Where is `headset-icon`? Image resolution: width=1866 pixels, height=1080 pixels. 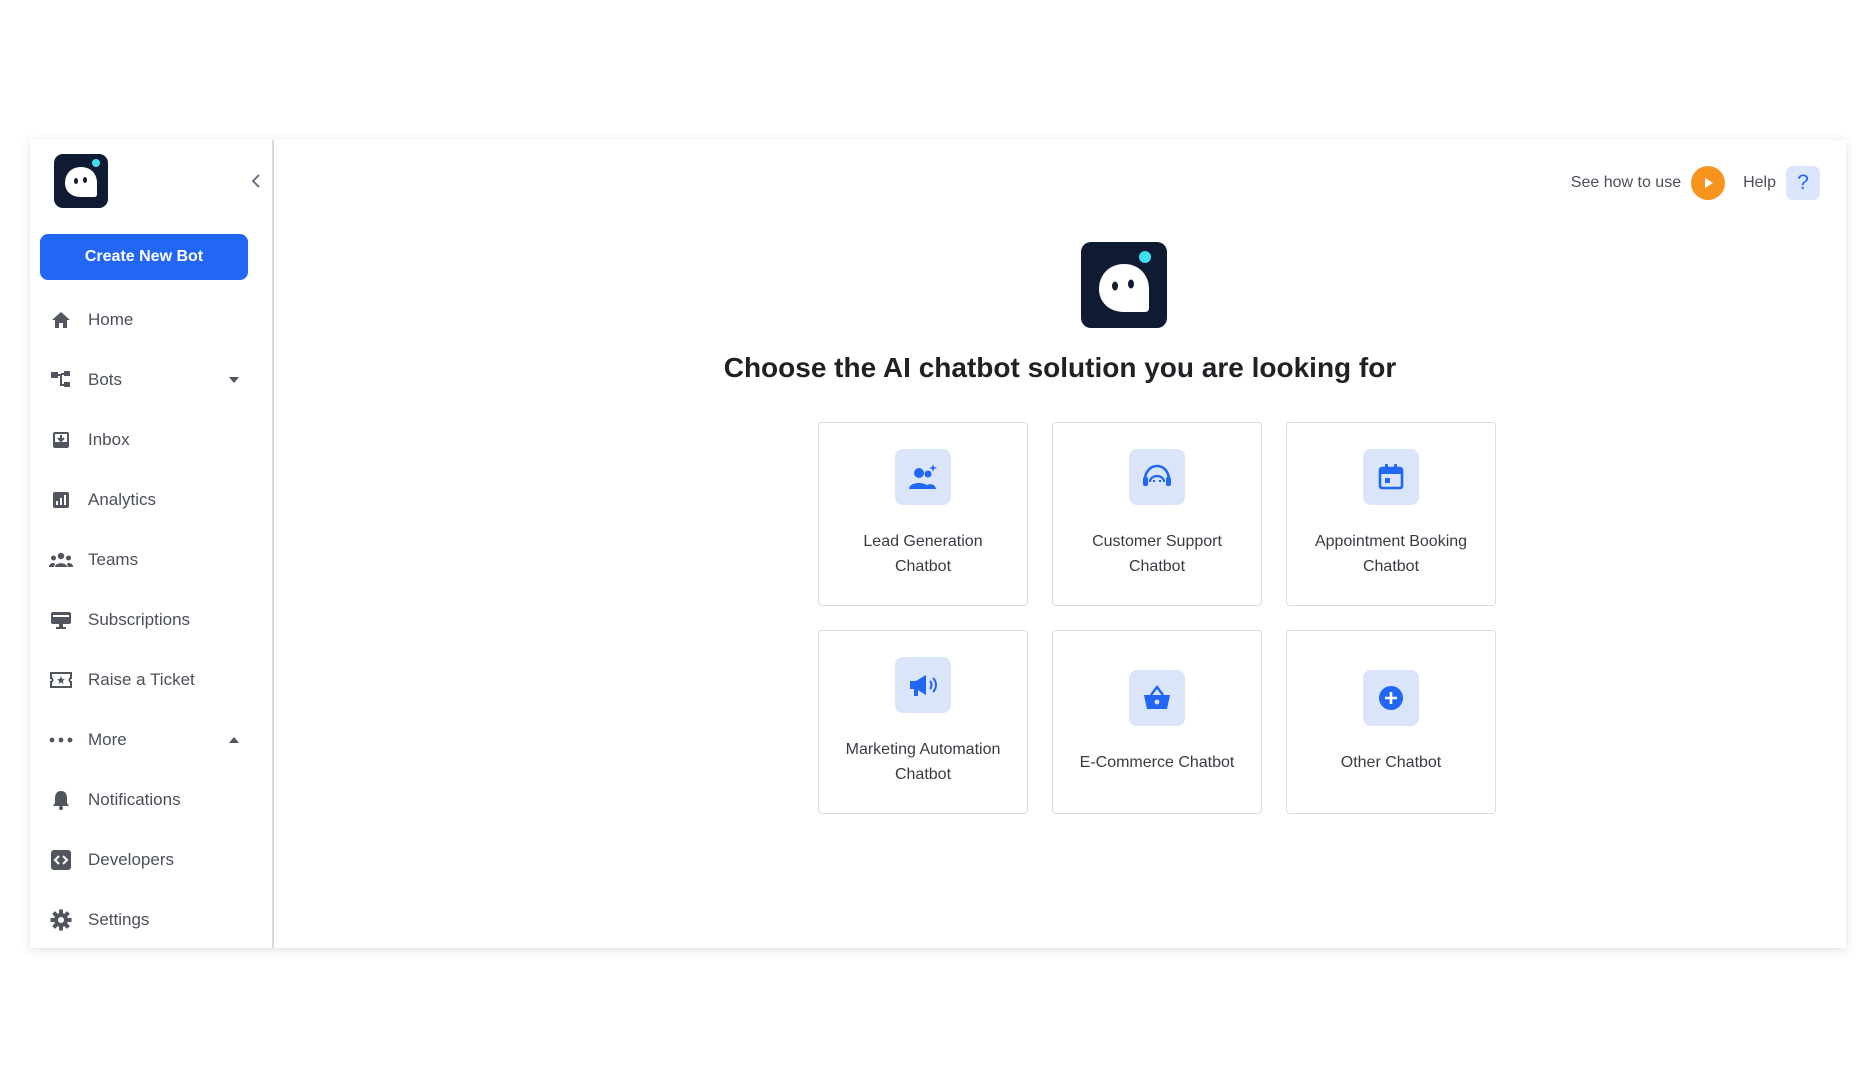
headset-icon is located at coordinates (1157, 477).